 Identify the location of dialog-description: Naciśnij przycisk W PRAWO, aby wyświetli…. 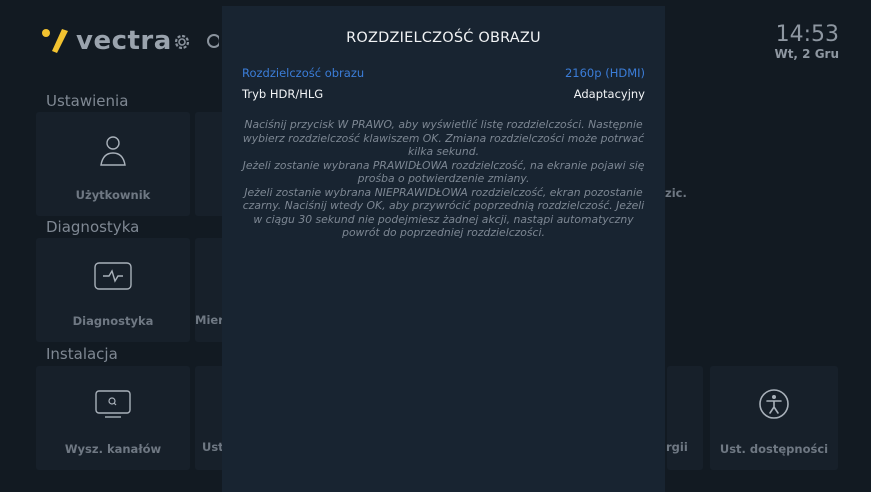
(443, 179).